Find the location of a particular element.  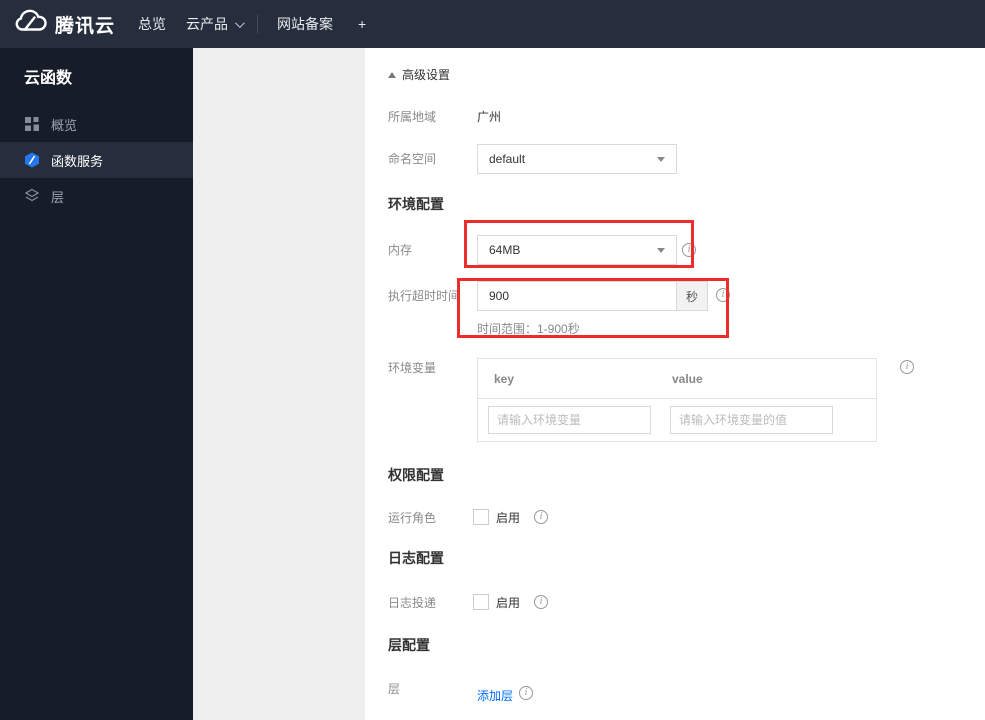

sidebar-item-label: 概览 is located at coordinates (64, 125).